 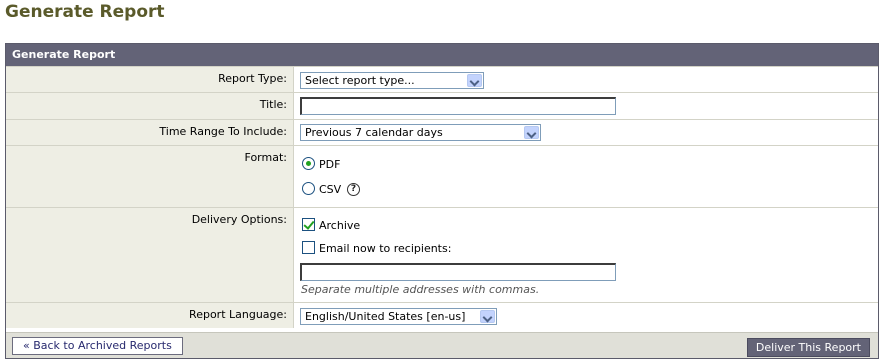 What do you see at coordinates (385, 248) in the screenshot?
I see `email-label: Email now to recipients:` at bounding box center [385, 248].